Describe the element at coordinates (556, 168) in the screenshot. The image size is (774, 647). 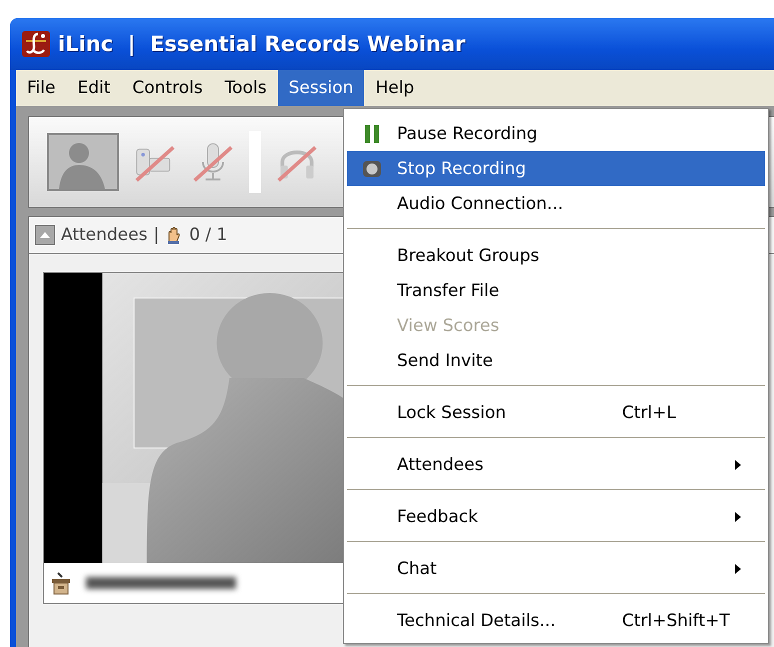
I see `menu-option: Stop Recording` at that location.